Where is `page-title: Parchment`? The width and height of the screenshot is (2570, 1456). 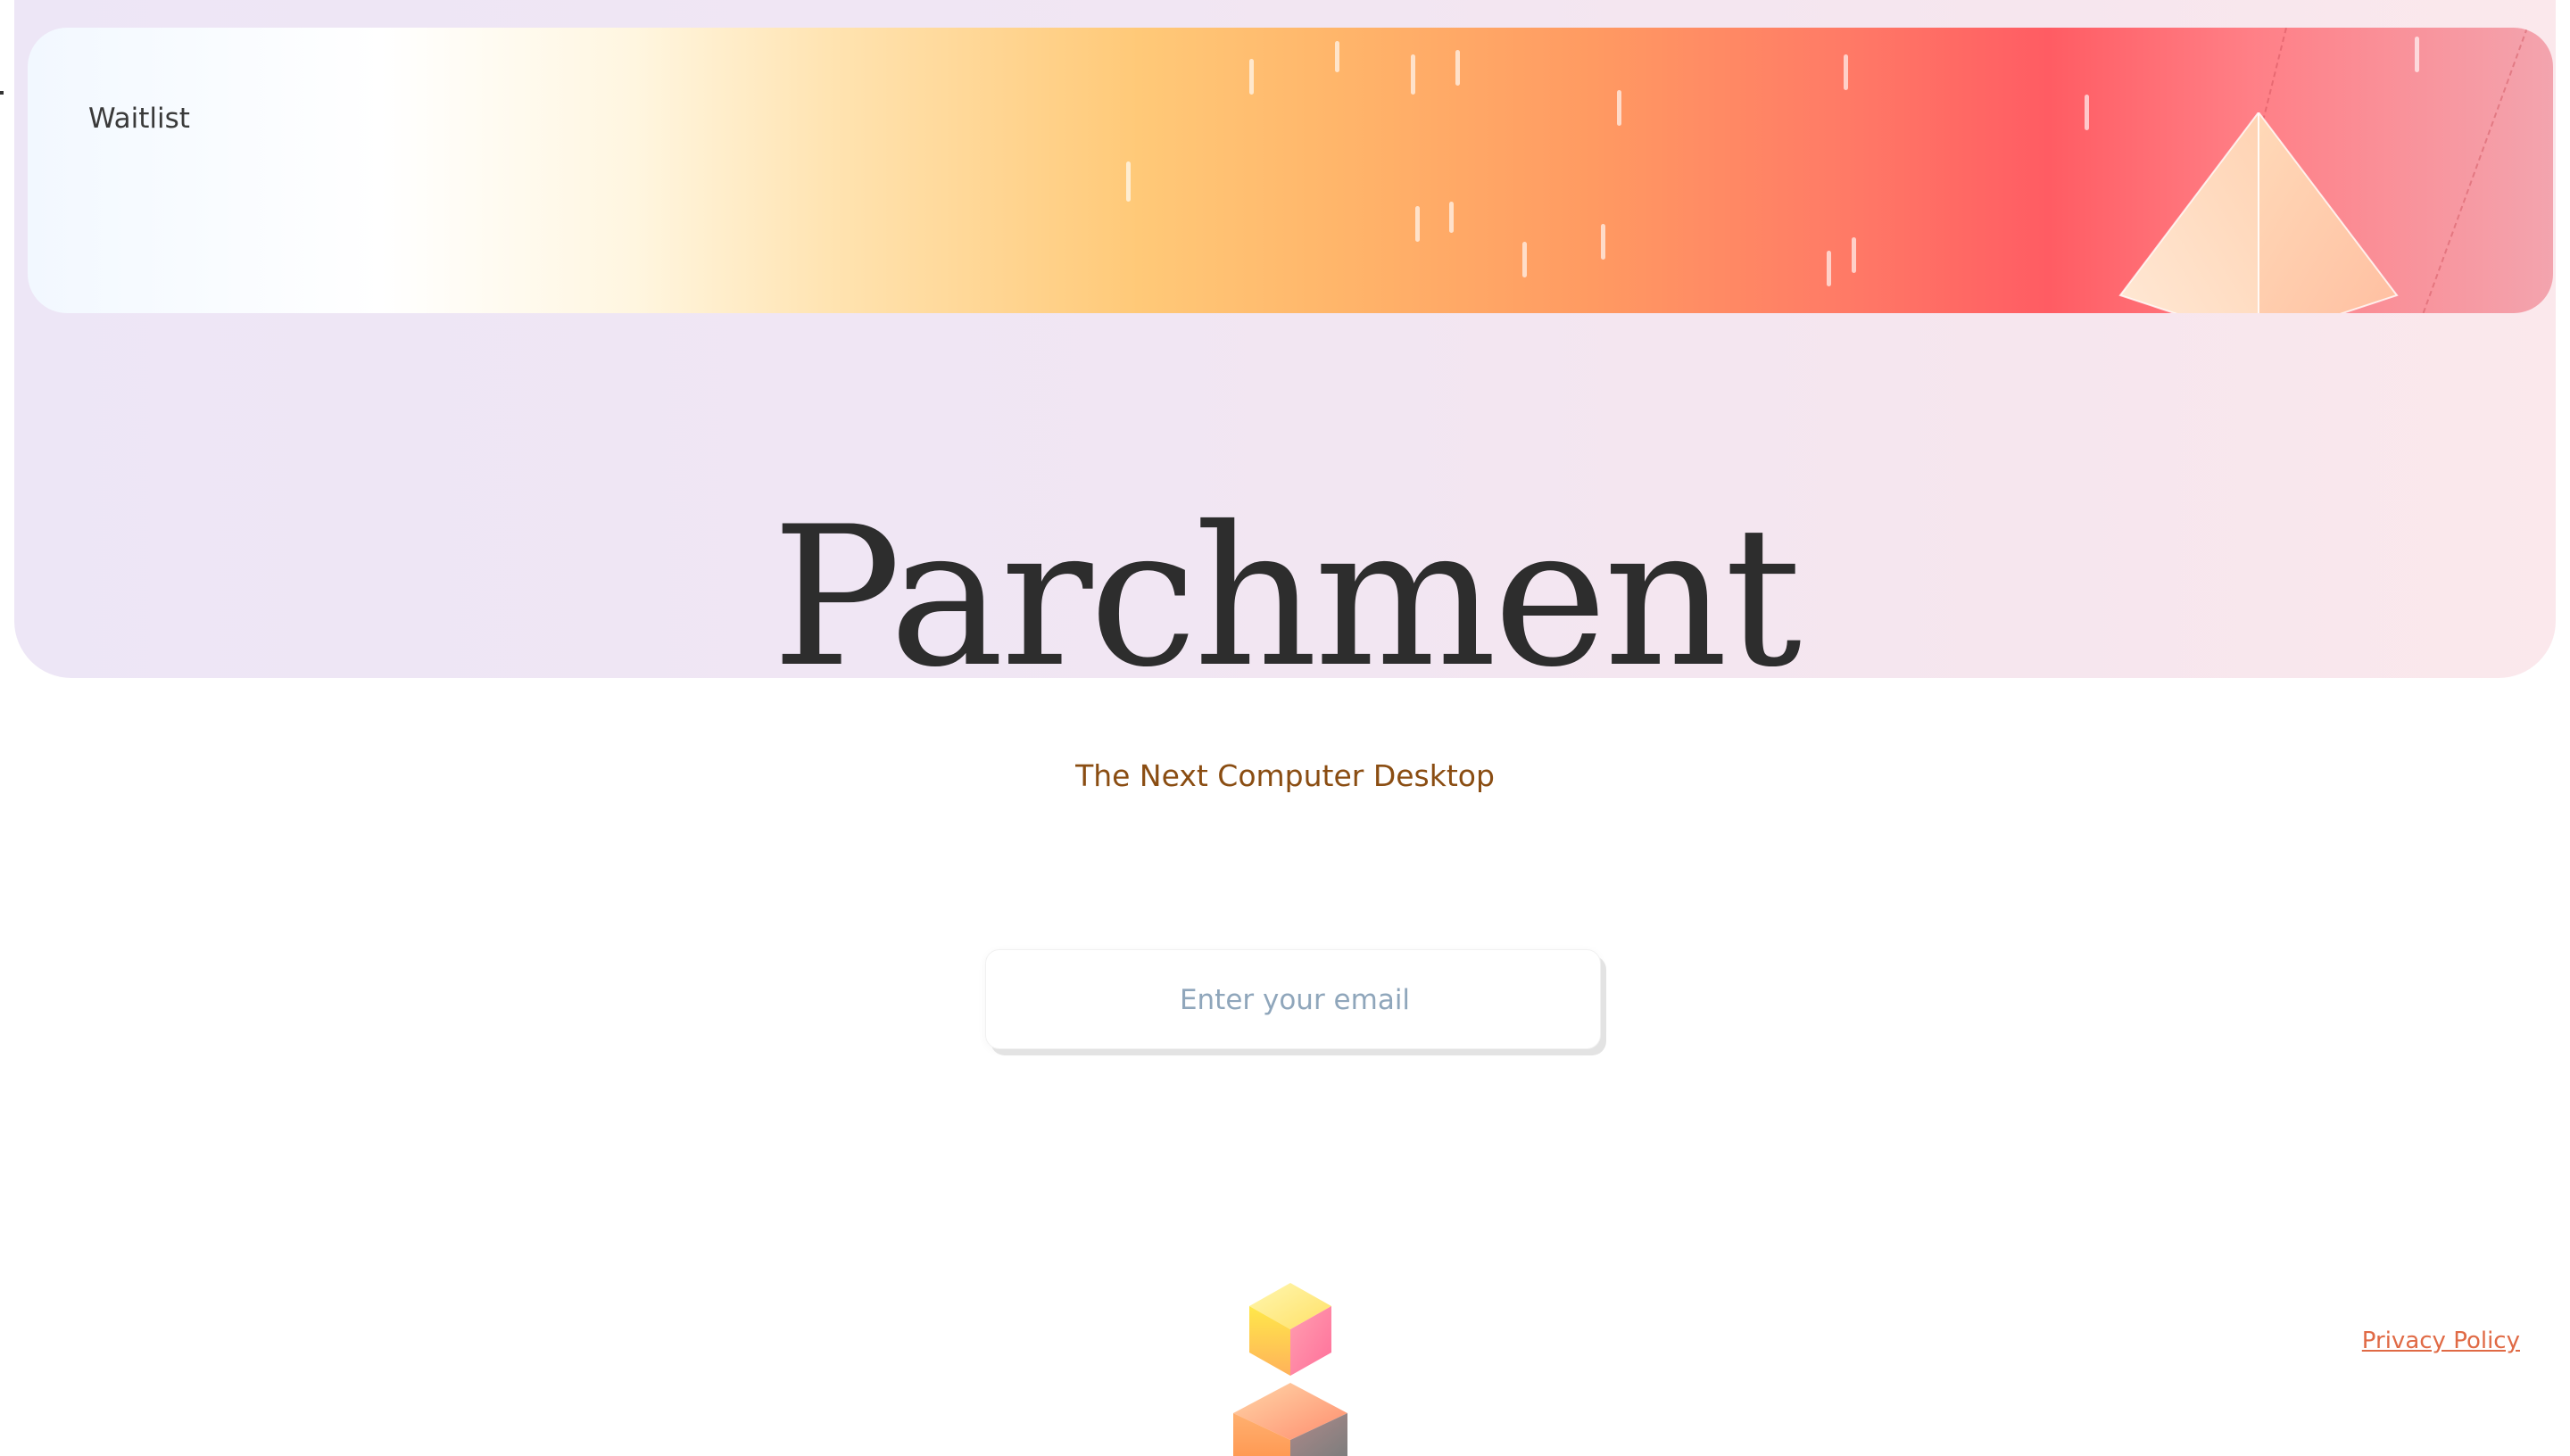 page-title: Parchment is located at coordinates (1286, 597).